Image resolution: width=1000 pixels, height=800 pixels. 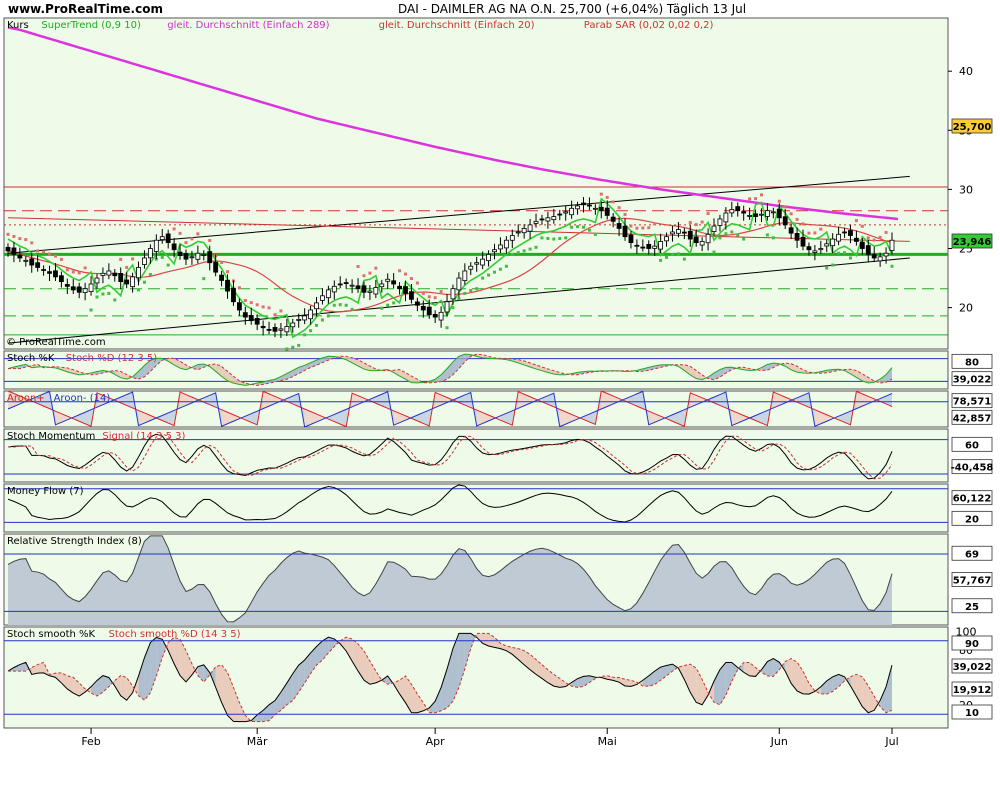 I want to click on legend-entry: Kurs, so click(x=18, y=25).